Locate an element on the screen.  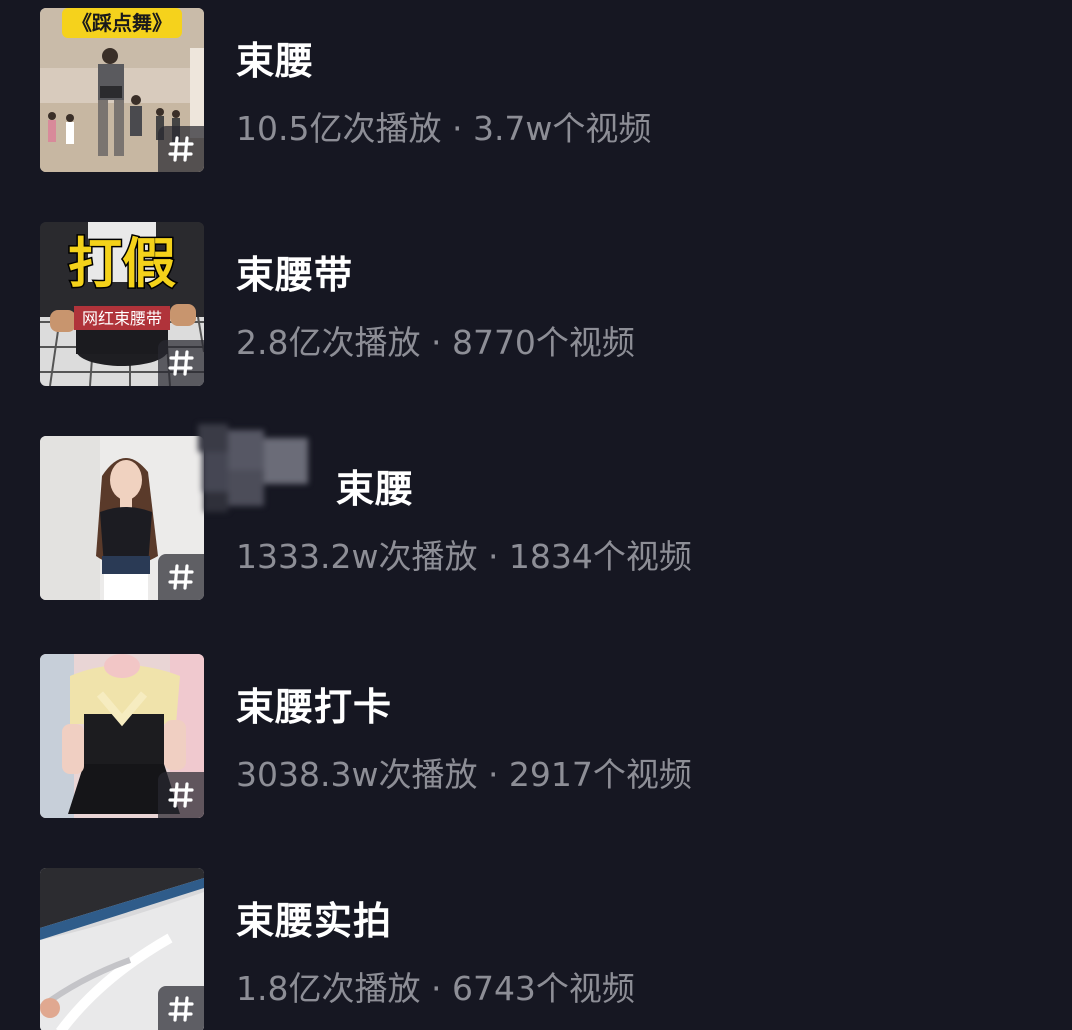
topic-item: 束腰实拍 1.8亿次播放 · 6743个视频 is located at coordinates (540, 949).